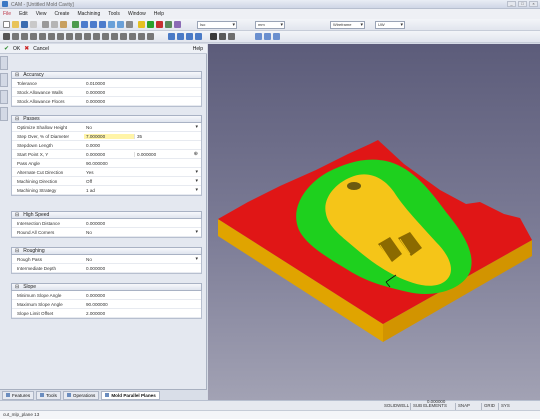  Describe the element at coordinates (504, 406) in the screenshot. I see `status-sys: SYS` at that location.